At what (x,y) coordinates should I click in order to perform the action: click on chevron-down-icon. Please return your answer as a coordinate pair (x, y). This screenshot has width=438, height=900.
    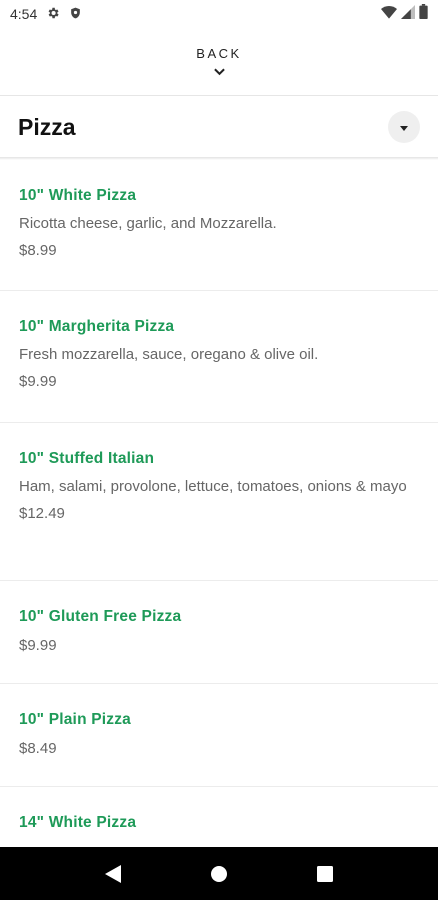
    Looking at the image, I should click on (219, 72).